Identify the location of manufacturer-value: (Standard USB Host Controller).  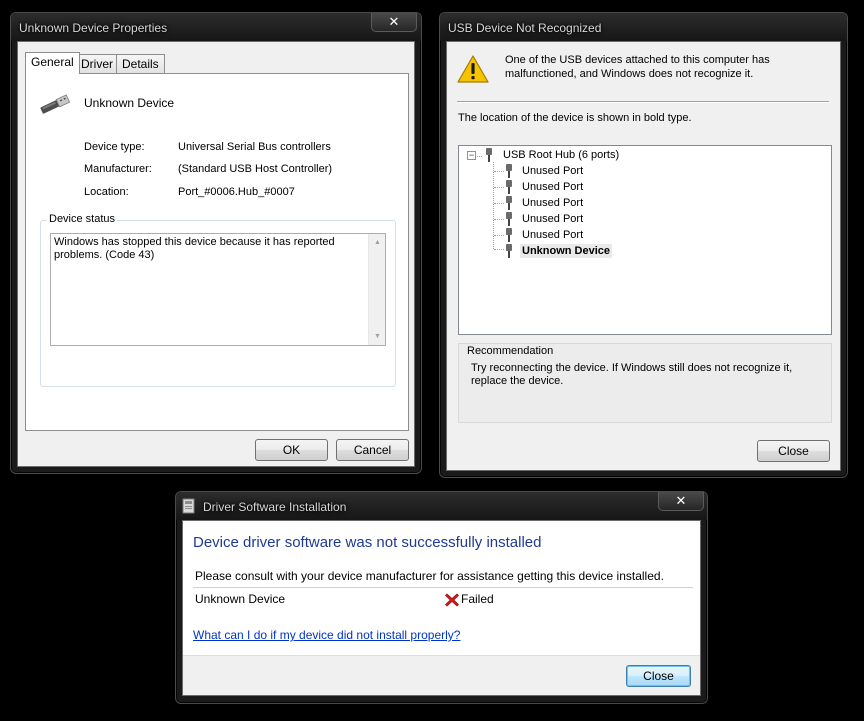
(255, 169).